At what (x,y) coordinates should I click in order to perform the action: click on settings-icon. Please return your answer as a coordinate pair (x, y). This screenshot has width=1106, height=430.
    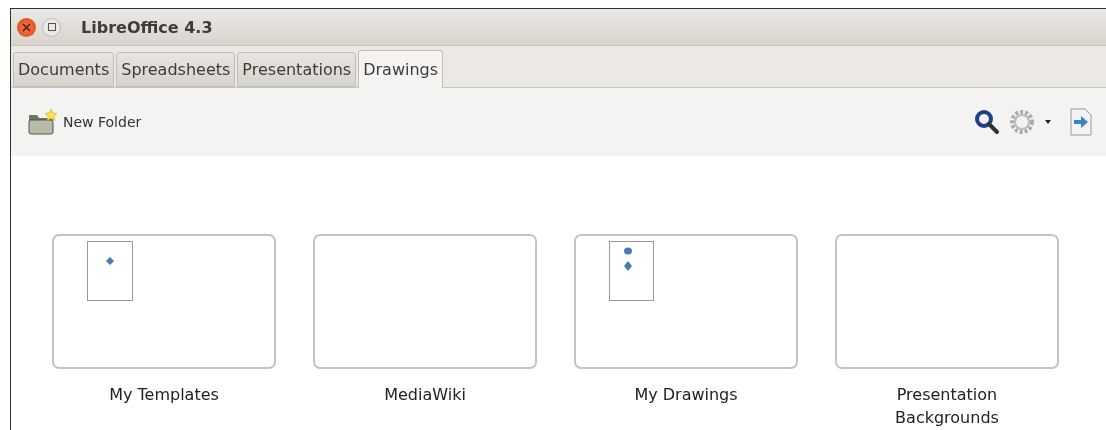
    Looking at the image, I should click on (1022, 122).